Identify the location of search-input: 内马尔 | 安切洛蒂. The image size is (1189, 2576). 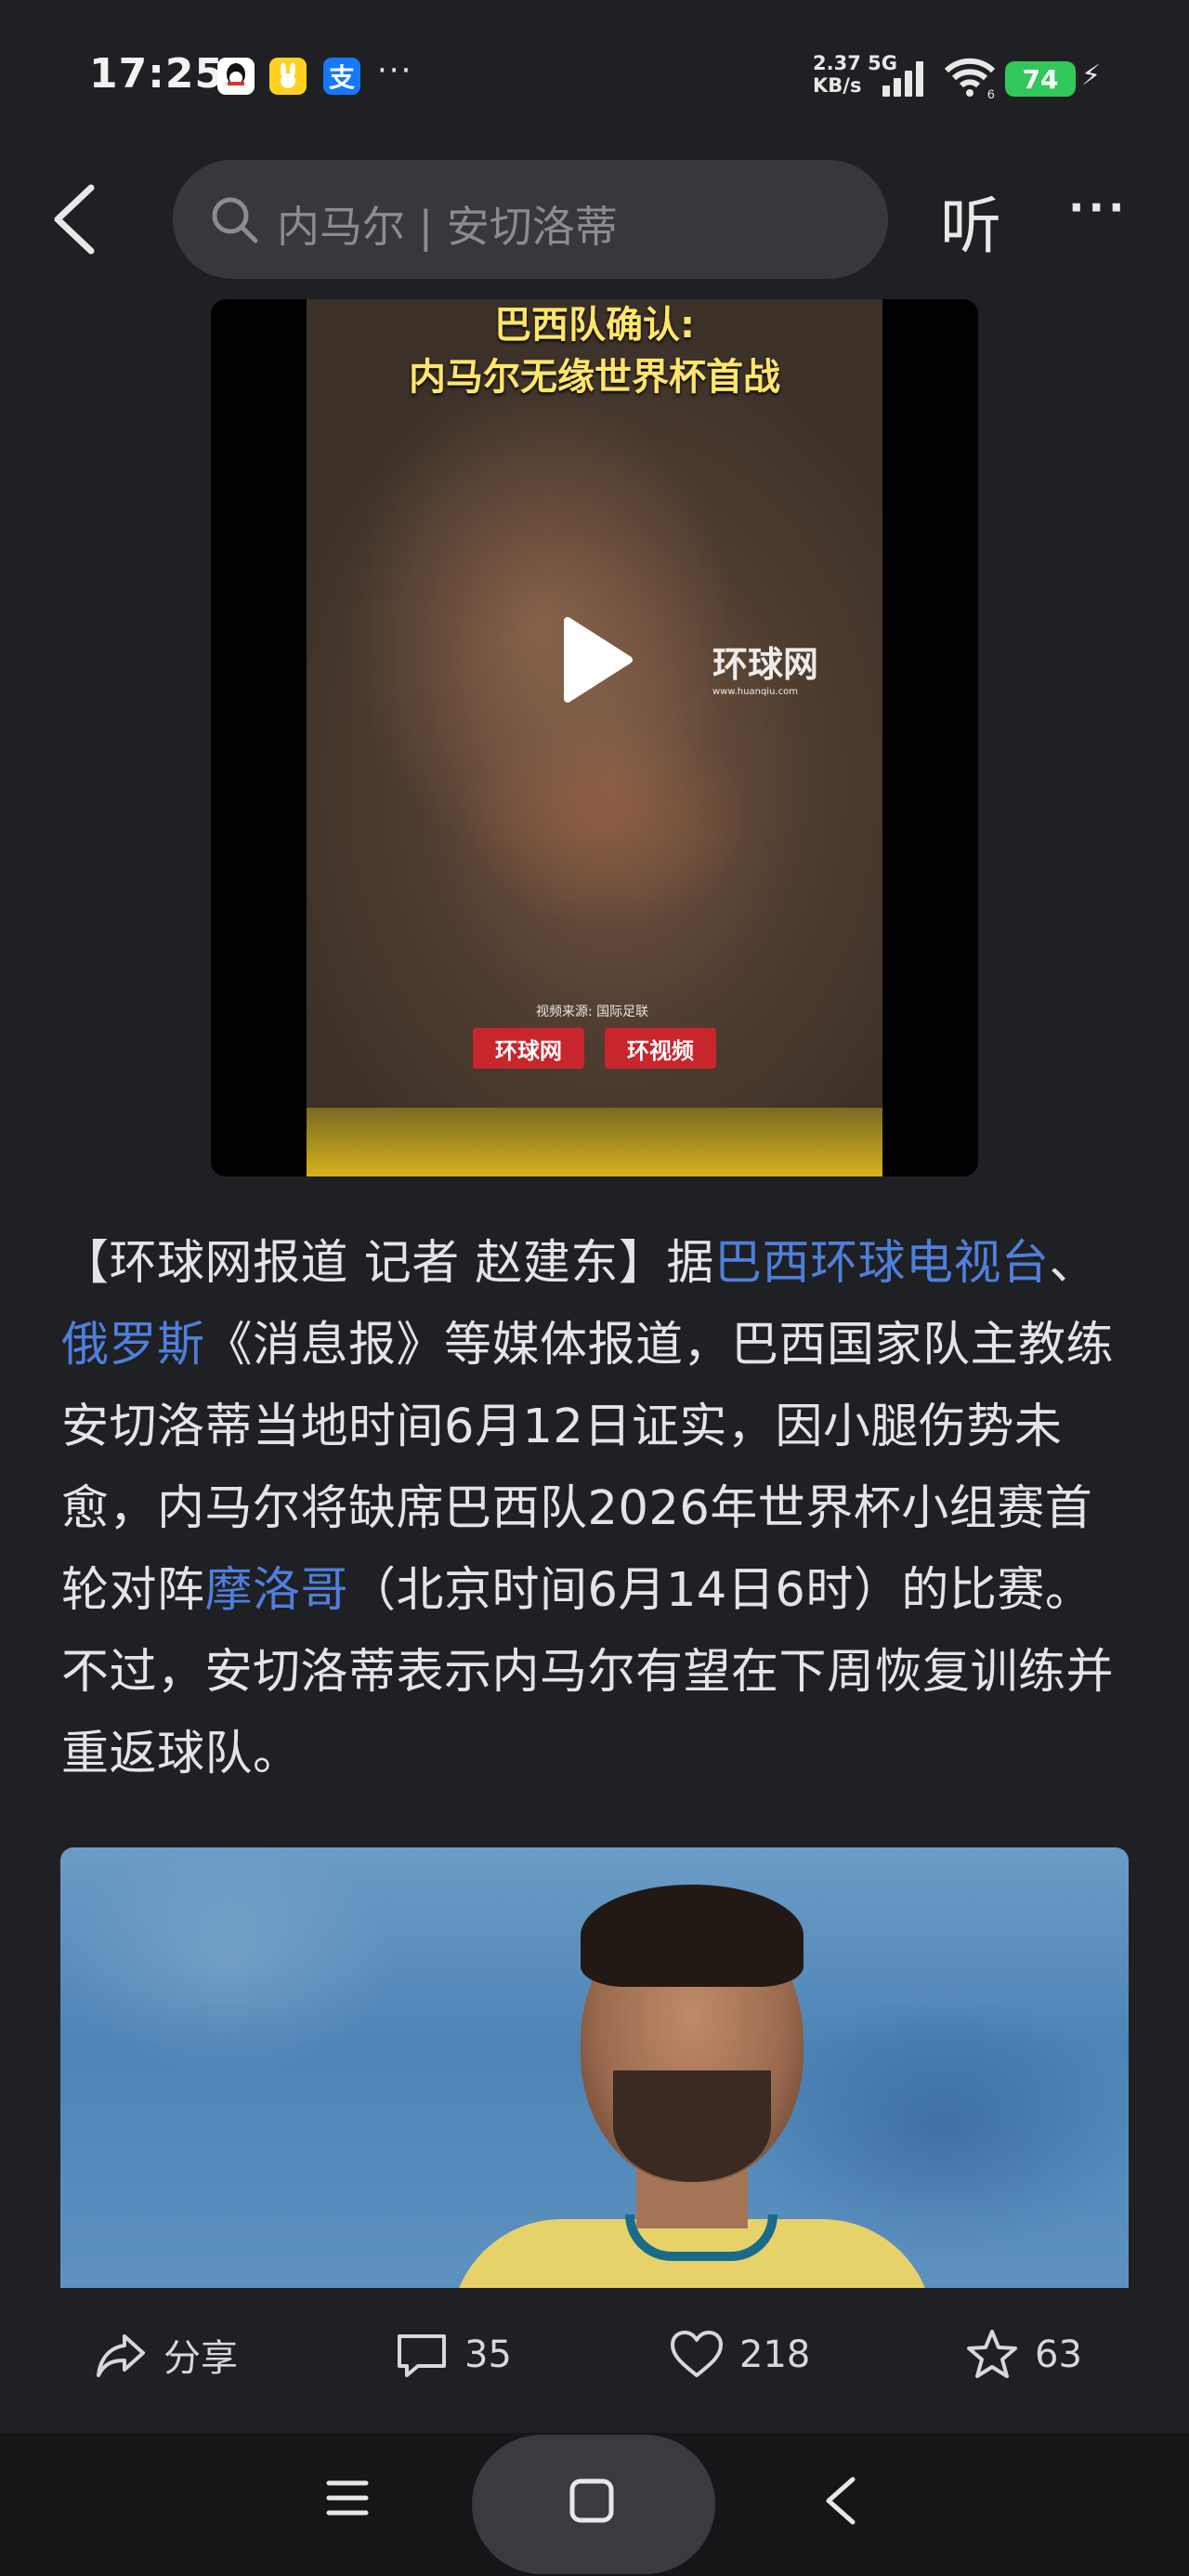
(448, 224).